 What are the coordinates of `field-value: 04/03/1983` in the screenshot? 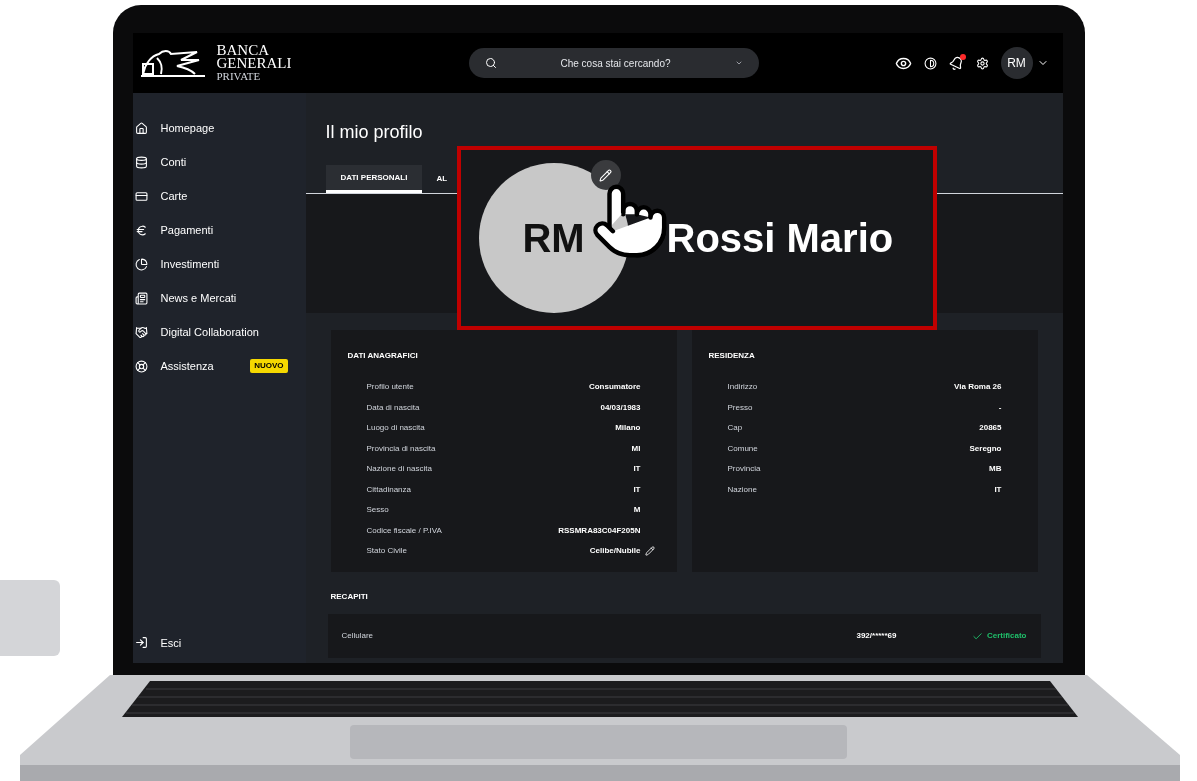 It's located at (620, 407).